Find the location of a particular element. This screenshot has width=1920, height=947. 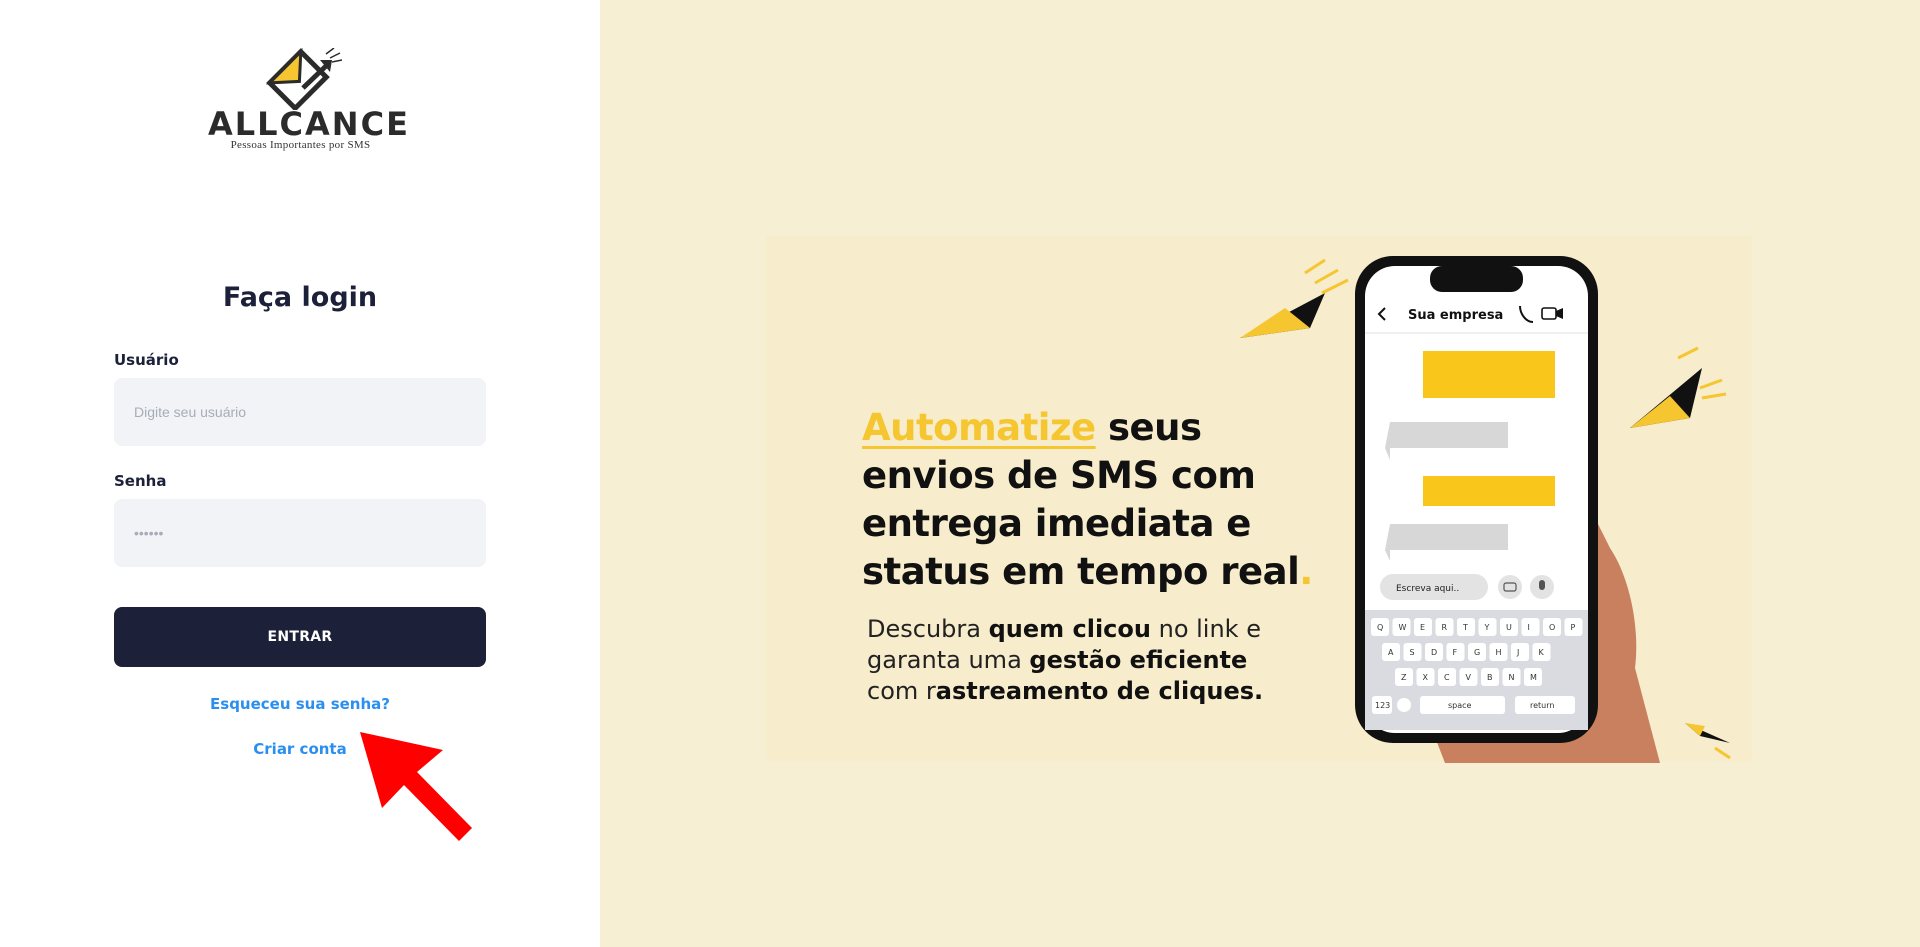

brand-logo: ALLCANCE Pessoas Importantes por SMS is located at coordinates (309, 102).